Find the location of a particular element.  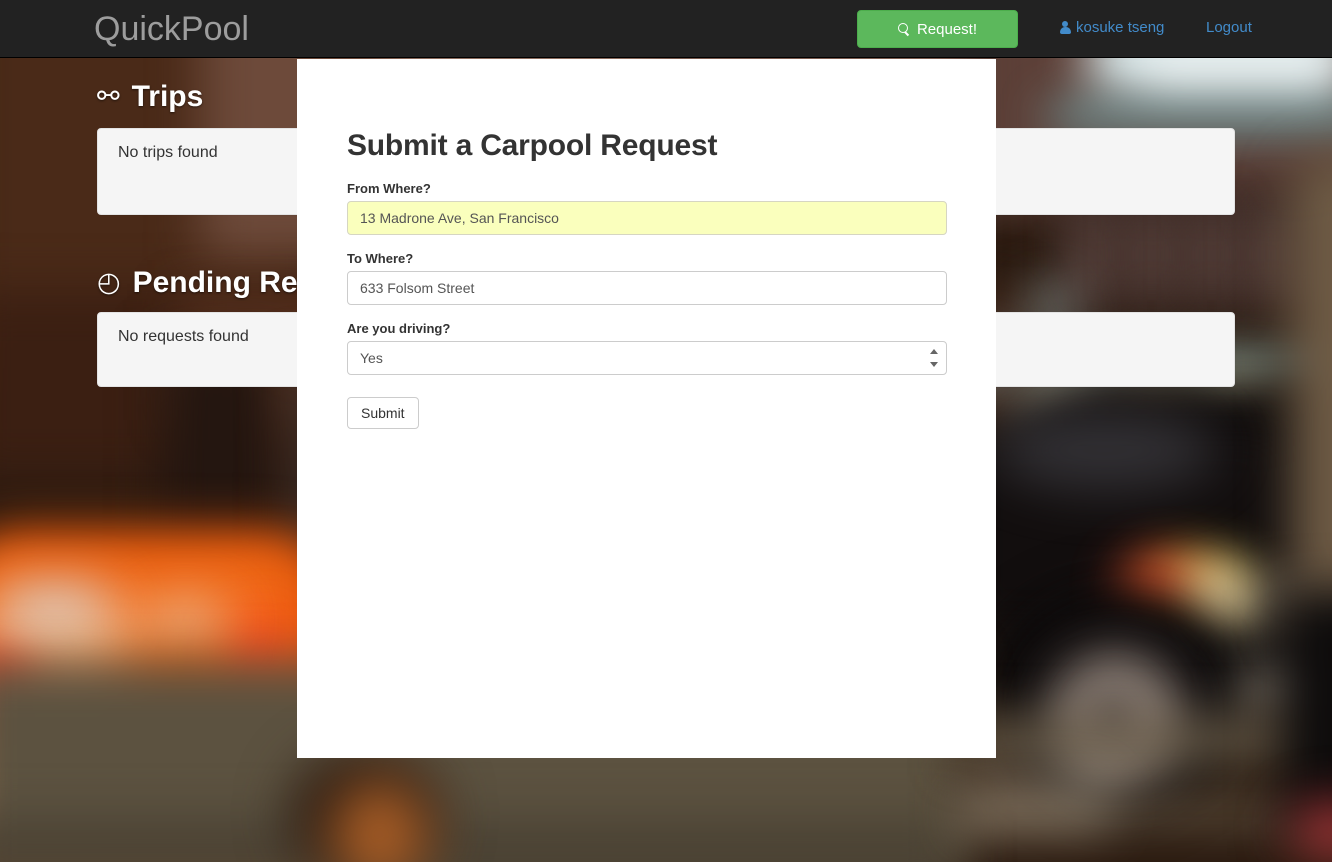

trips-heading: ⚯ Trips is located at coordinates (150, 97).